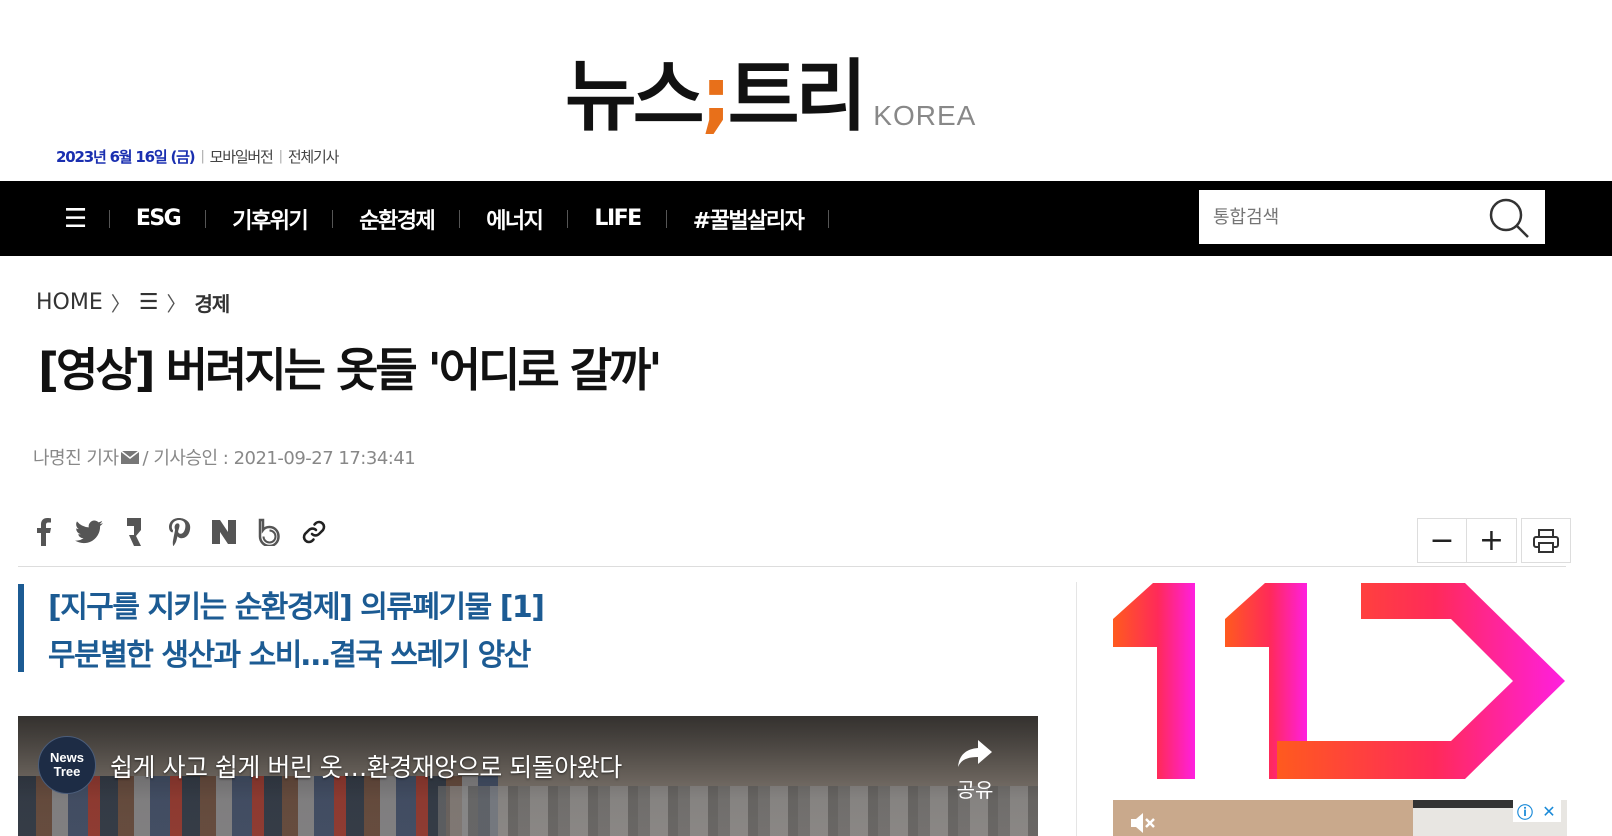 The width and height of the screenshot is (1612, 836). What do you see at coordinates (1339, 681) in the screenshot?
I see `ad-brand-logo` at bounding box center [1339, 681].